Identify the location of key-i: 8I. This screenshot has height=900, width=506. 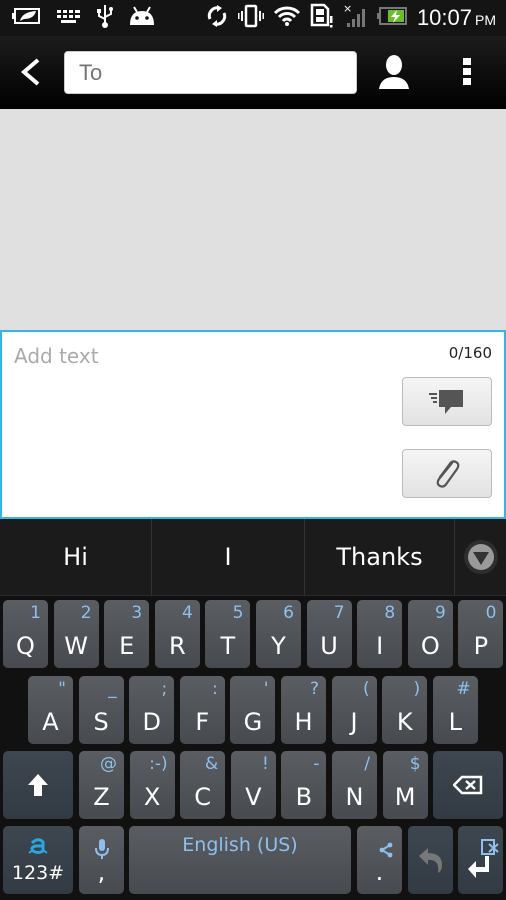
(380, 634).